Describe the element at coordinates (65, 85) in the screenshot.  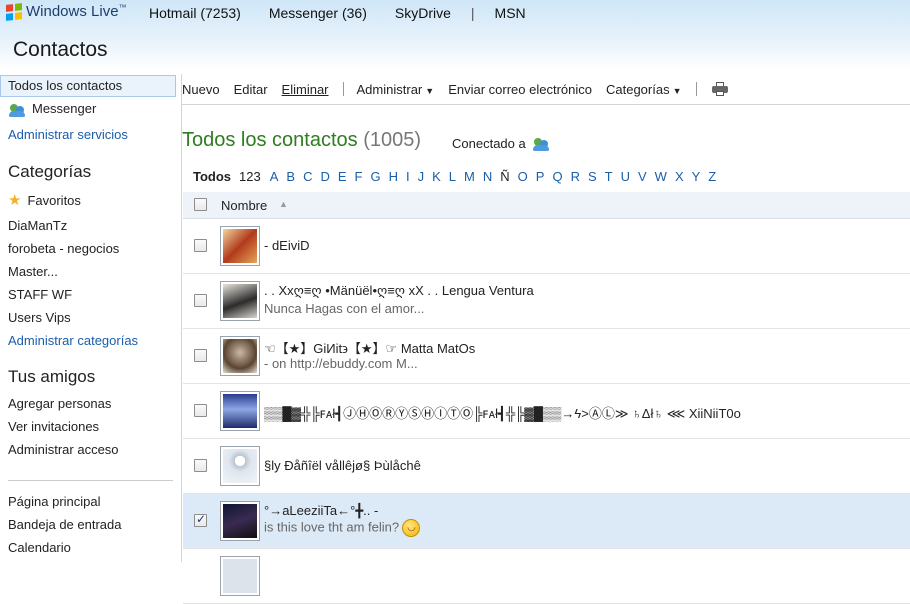
I see `sidebar-item-all-contacts: Todos los contactos` at that location.